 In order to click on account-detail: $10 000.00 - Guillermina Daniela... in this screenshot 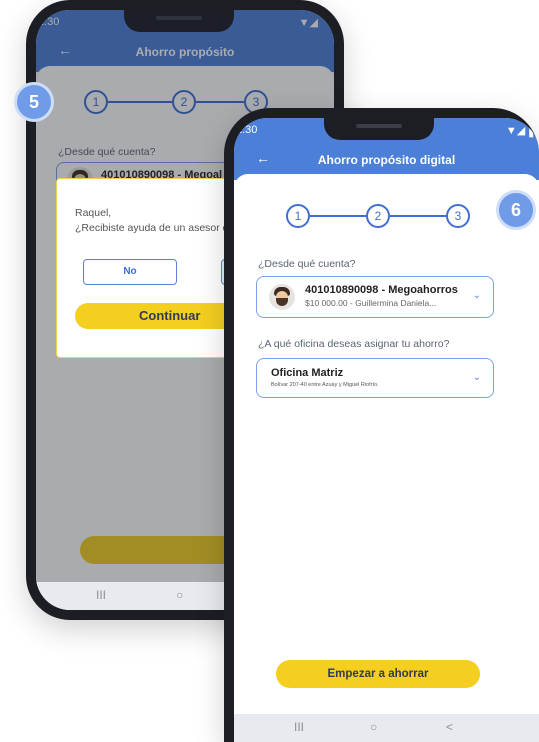, I will do `click(371, 303)`.